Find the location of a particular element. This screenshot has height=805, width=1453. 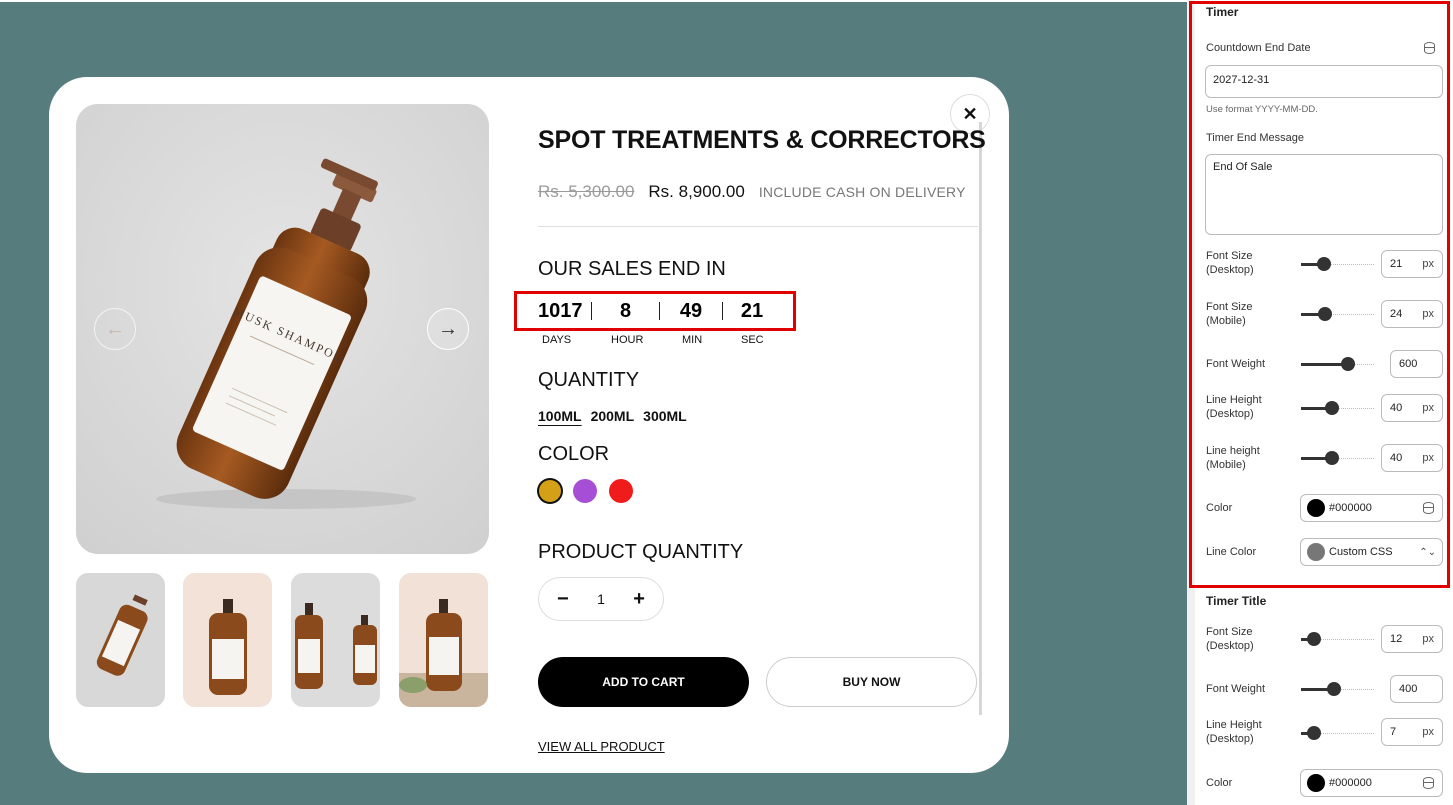

line-height-mobile-input: 40 px is located at coordinates (1412, 458).